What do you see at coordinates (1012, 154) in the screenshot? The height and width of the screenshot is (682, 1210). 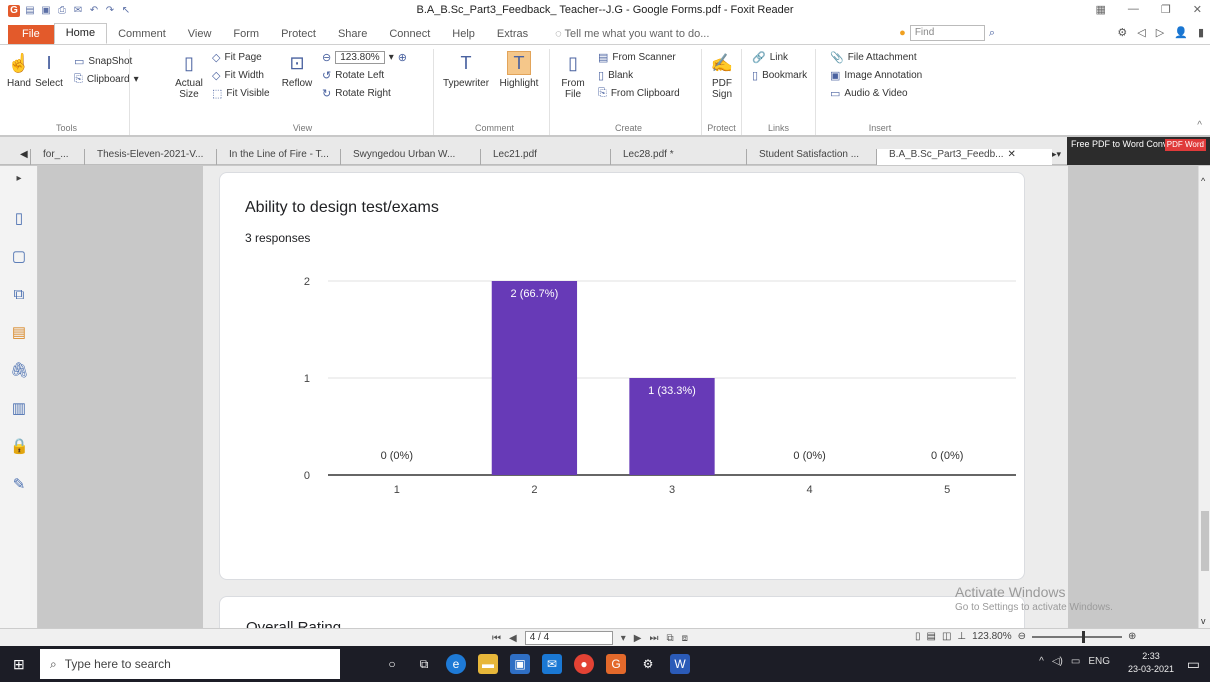 I see `close-tab-icon: ✕` at bounding box center [1012, 154].